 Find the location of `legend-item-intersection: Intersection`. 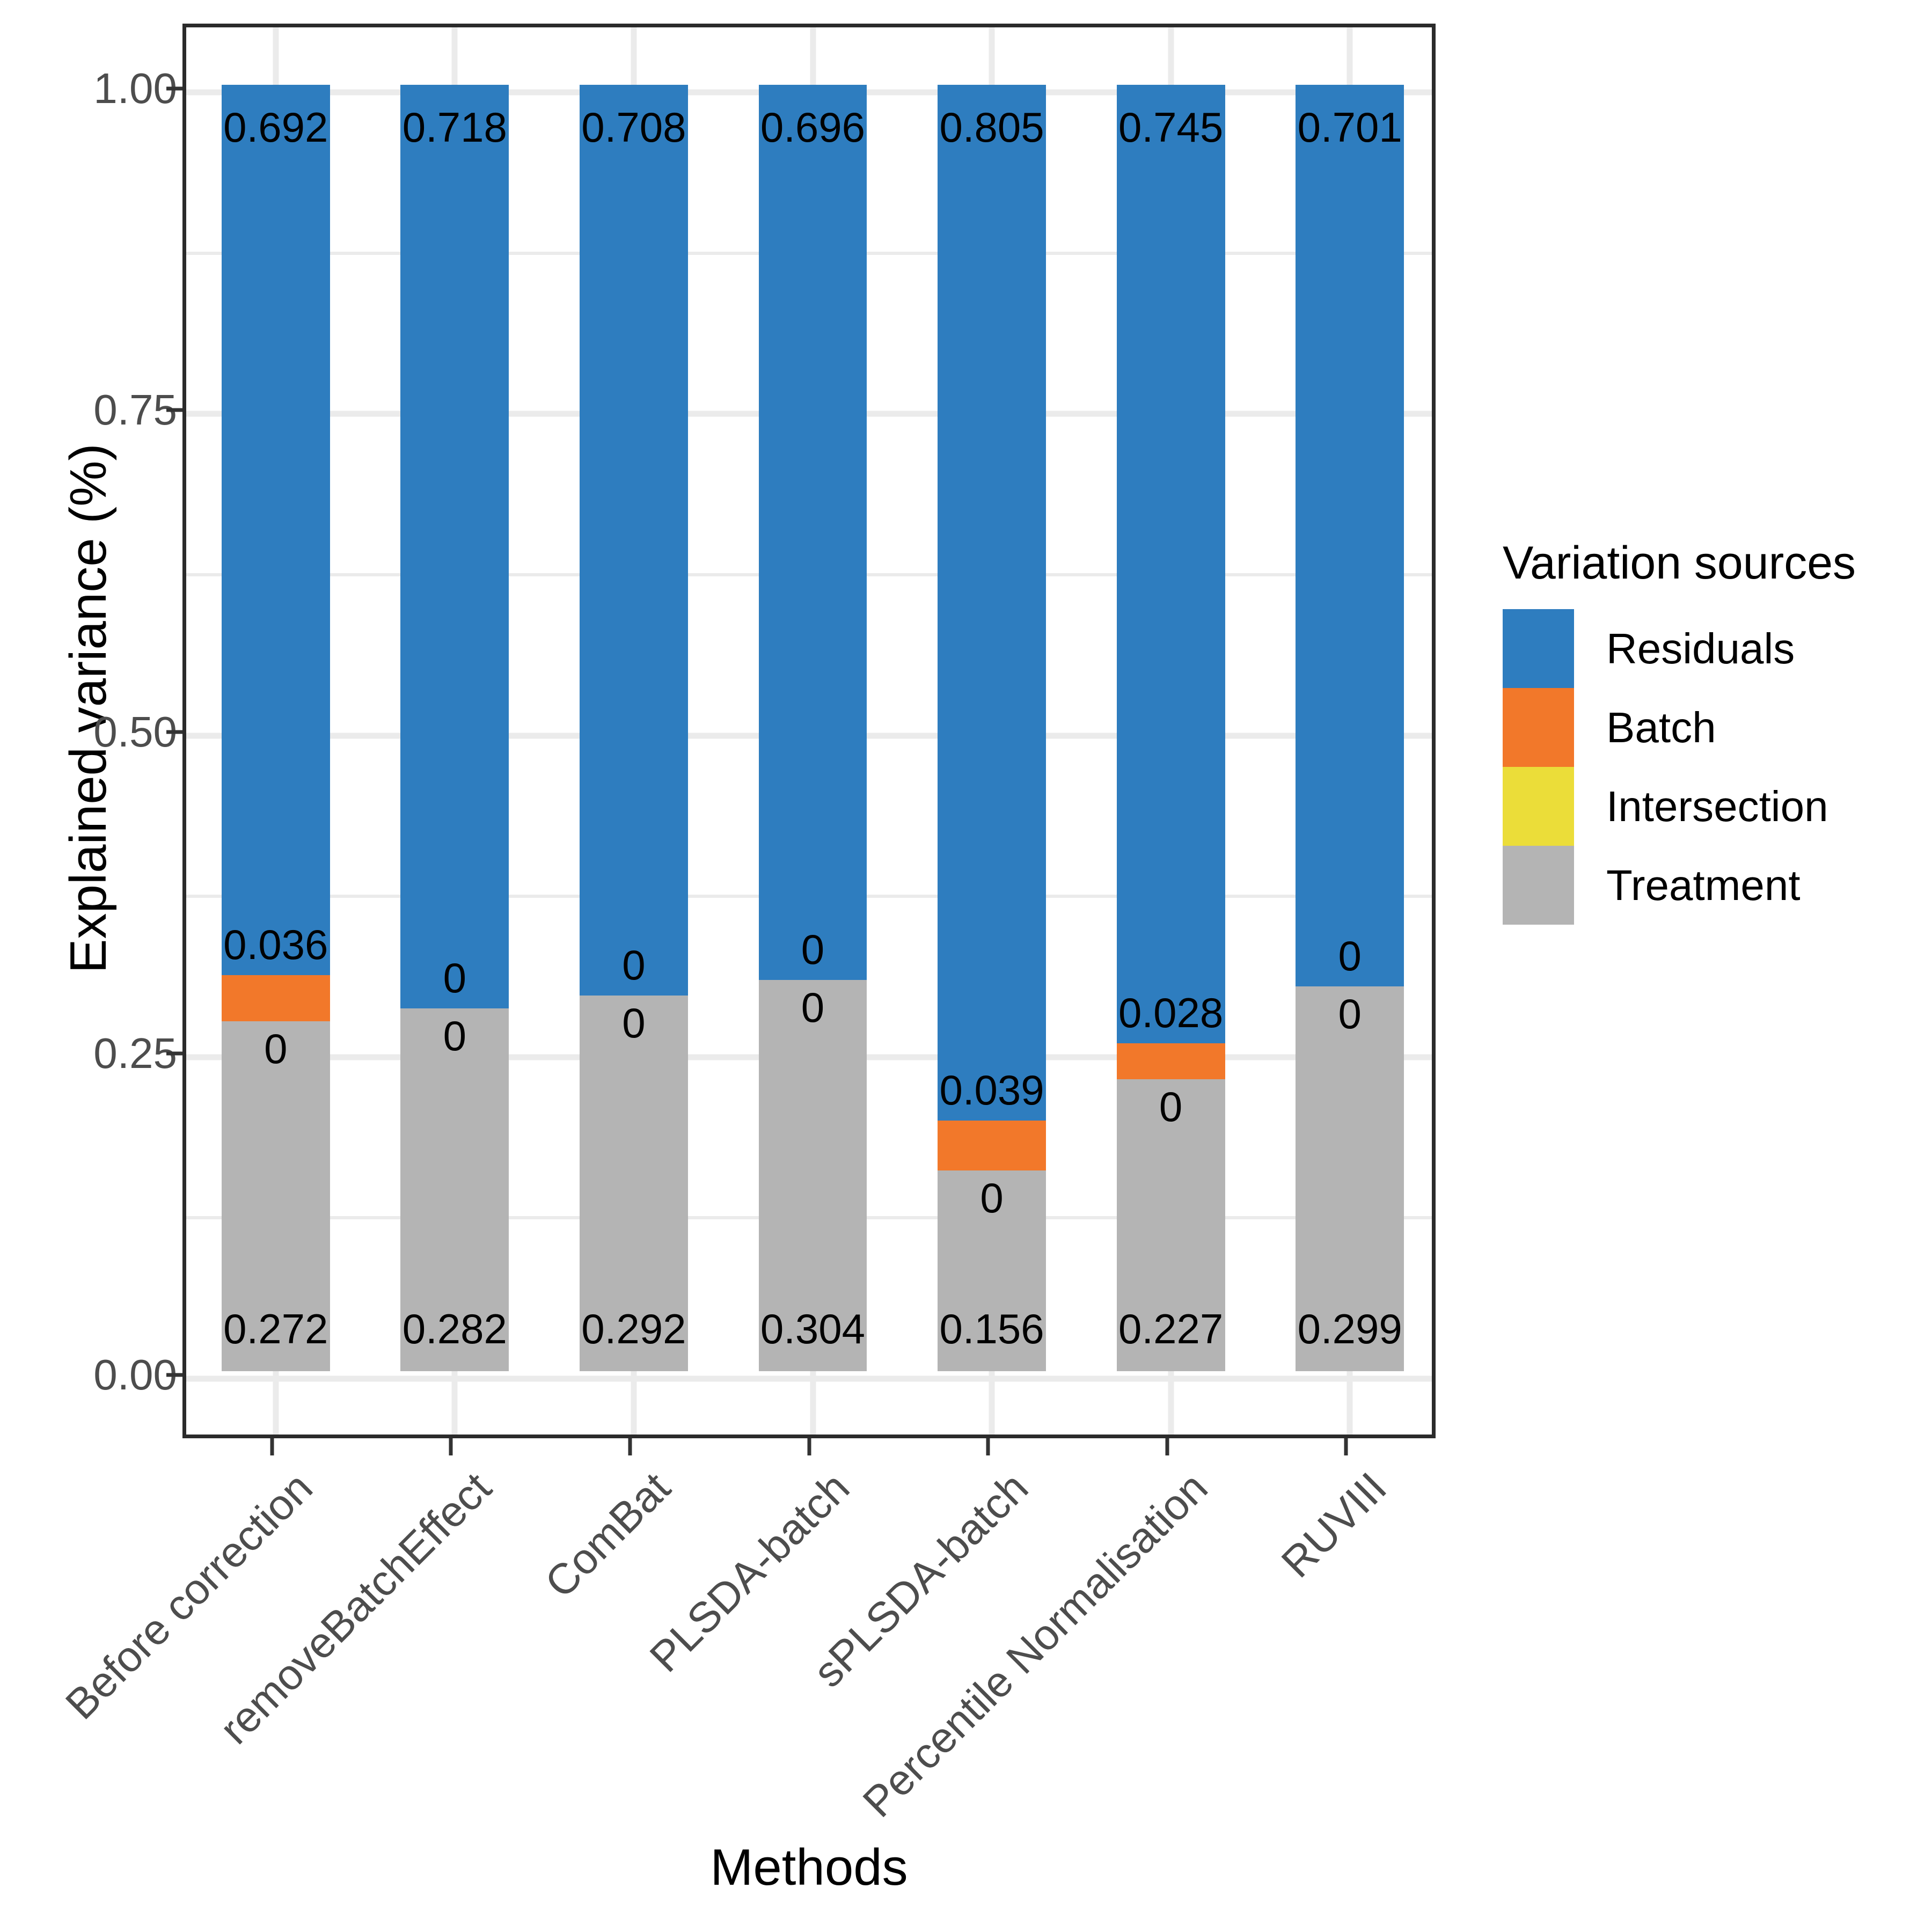

legend-item-intersection: Intersection is located at coordinates (1707, 806).